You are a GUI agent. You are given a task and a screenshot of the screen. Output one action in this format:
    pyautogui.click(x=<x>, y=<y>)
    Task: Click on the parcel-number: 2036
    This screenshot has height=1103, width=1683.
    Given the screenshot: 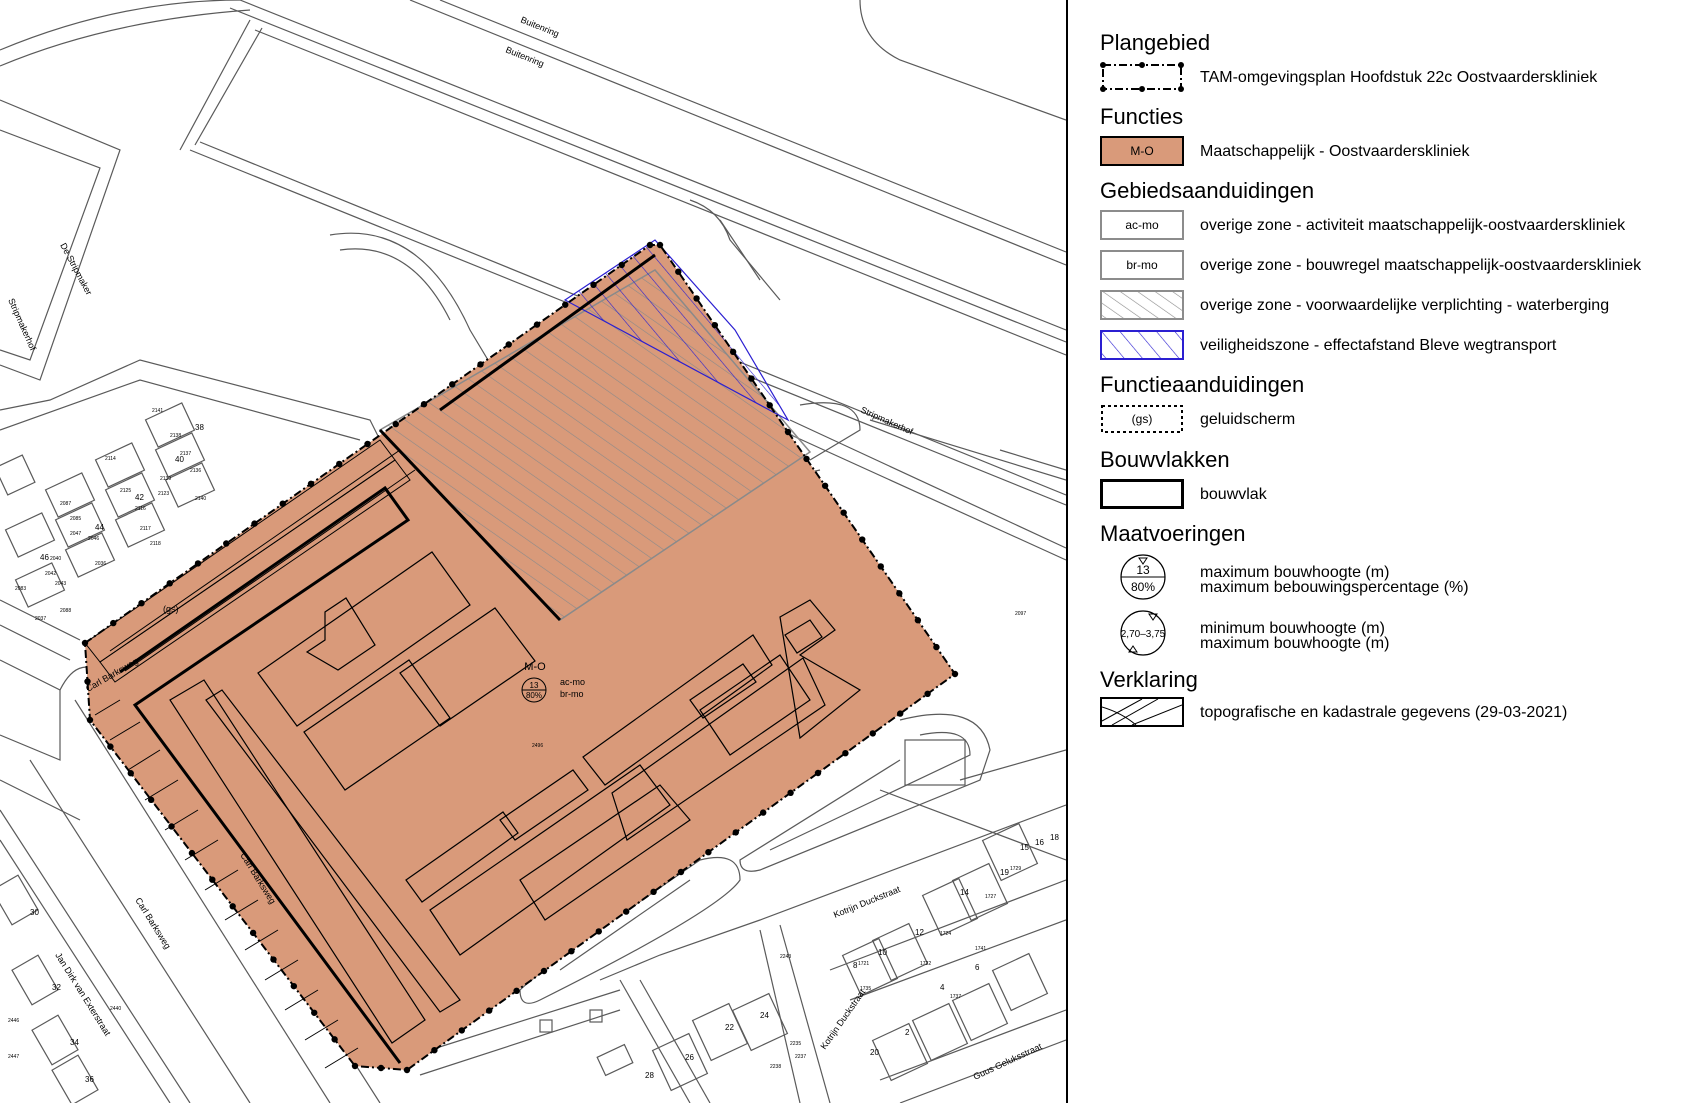 What is the action you would take?
    pyautogui.click(x=100, y=564)
    